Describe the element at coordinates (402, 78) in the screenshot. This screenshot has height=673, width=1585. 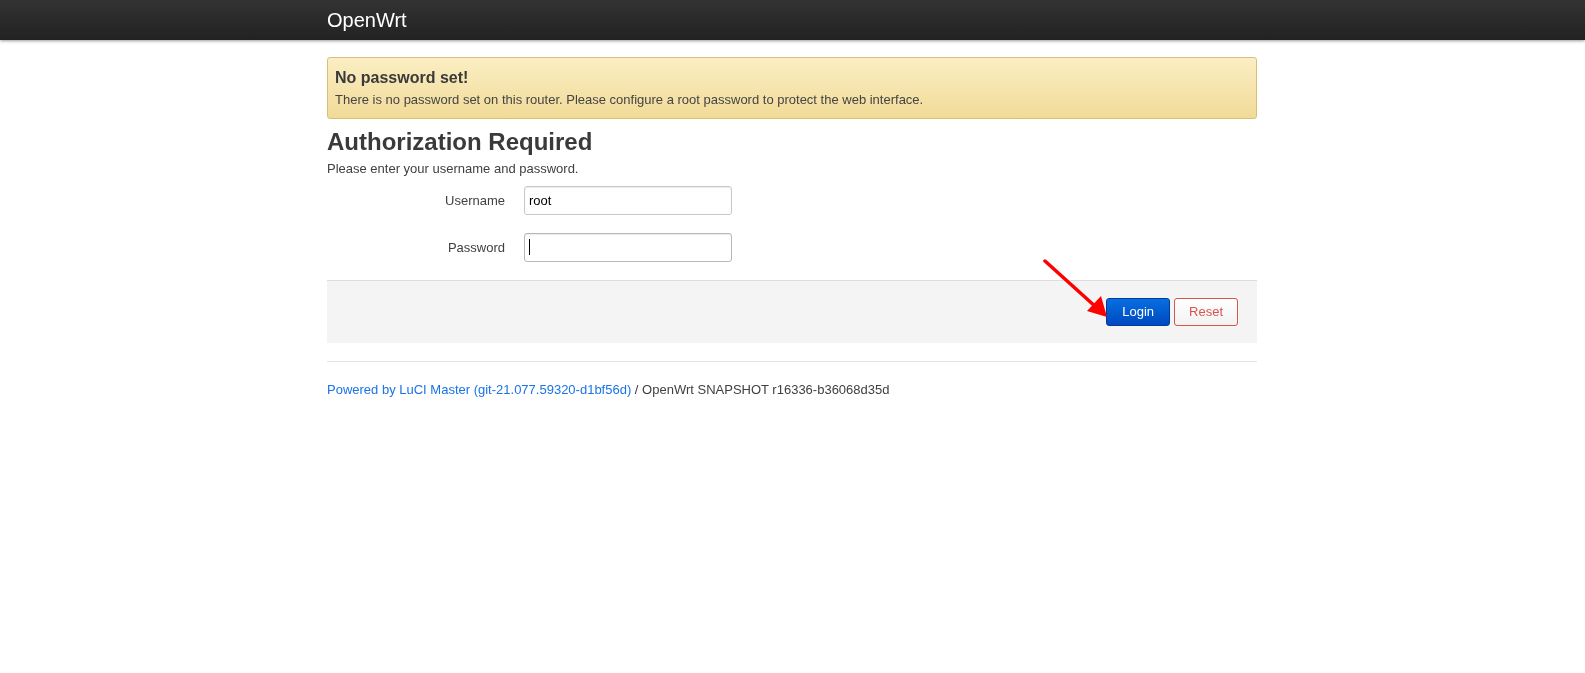
I see `alert-title: No password set!` at that location.